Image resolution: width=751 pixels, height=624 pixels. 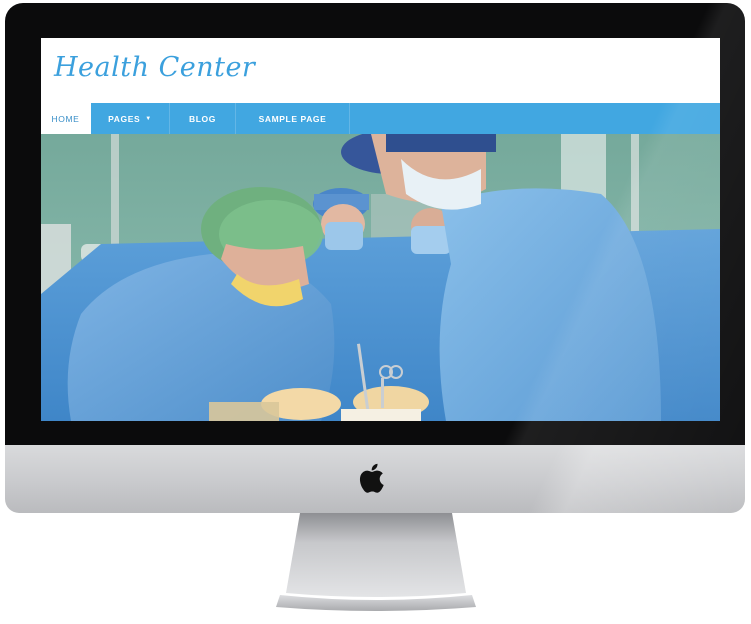 I want to click on nav-item-sample-page: SAMPLE PAGE, so click(x=293, y=118).